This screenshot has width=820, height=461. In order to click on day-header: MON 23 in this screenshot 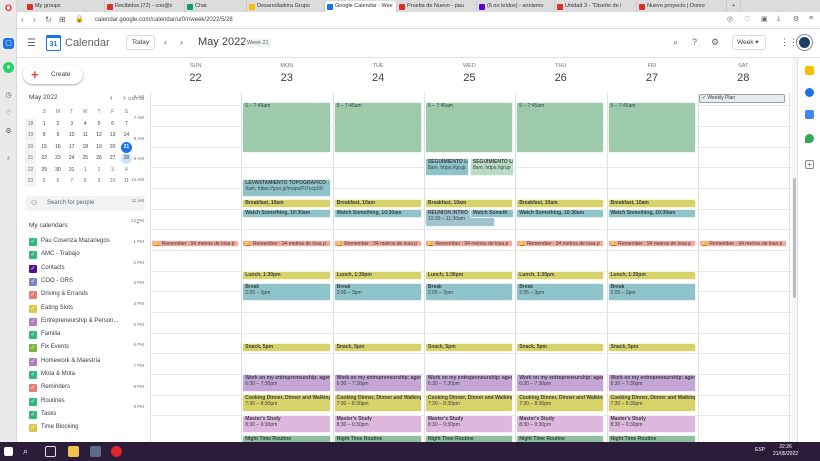, I will do `click(286, 75)`.